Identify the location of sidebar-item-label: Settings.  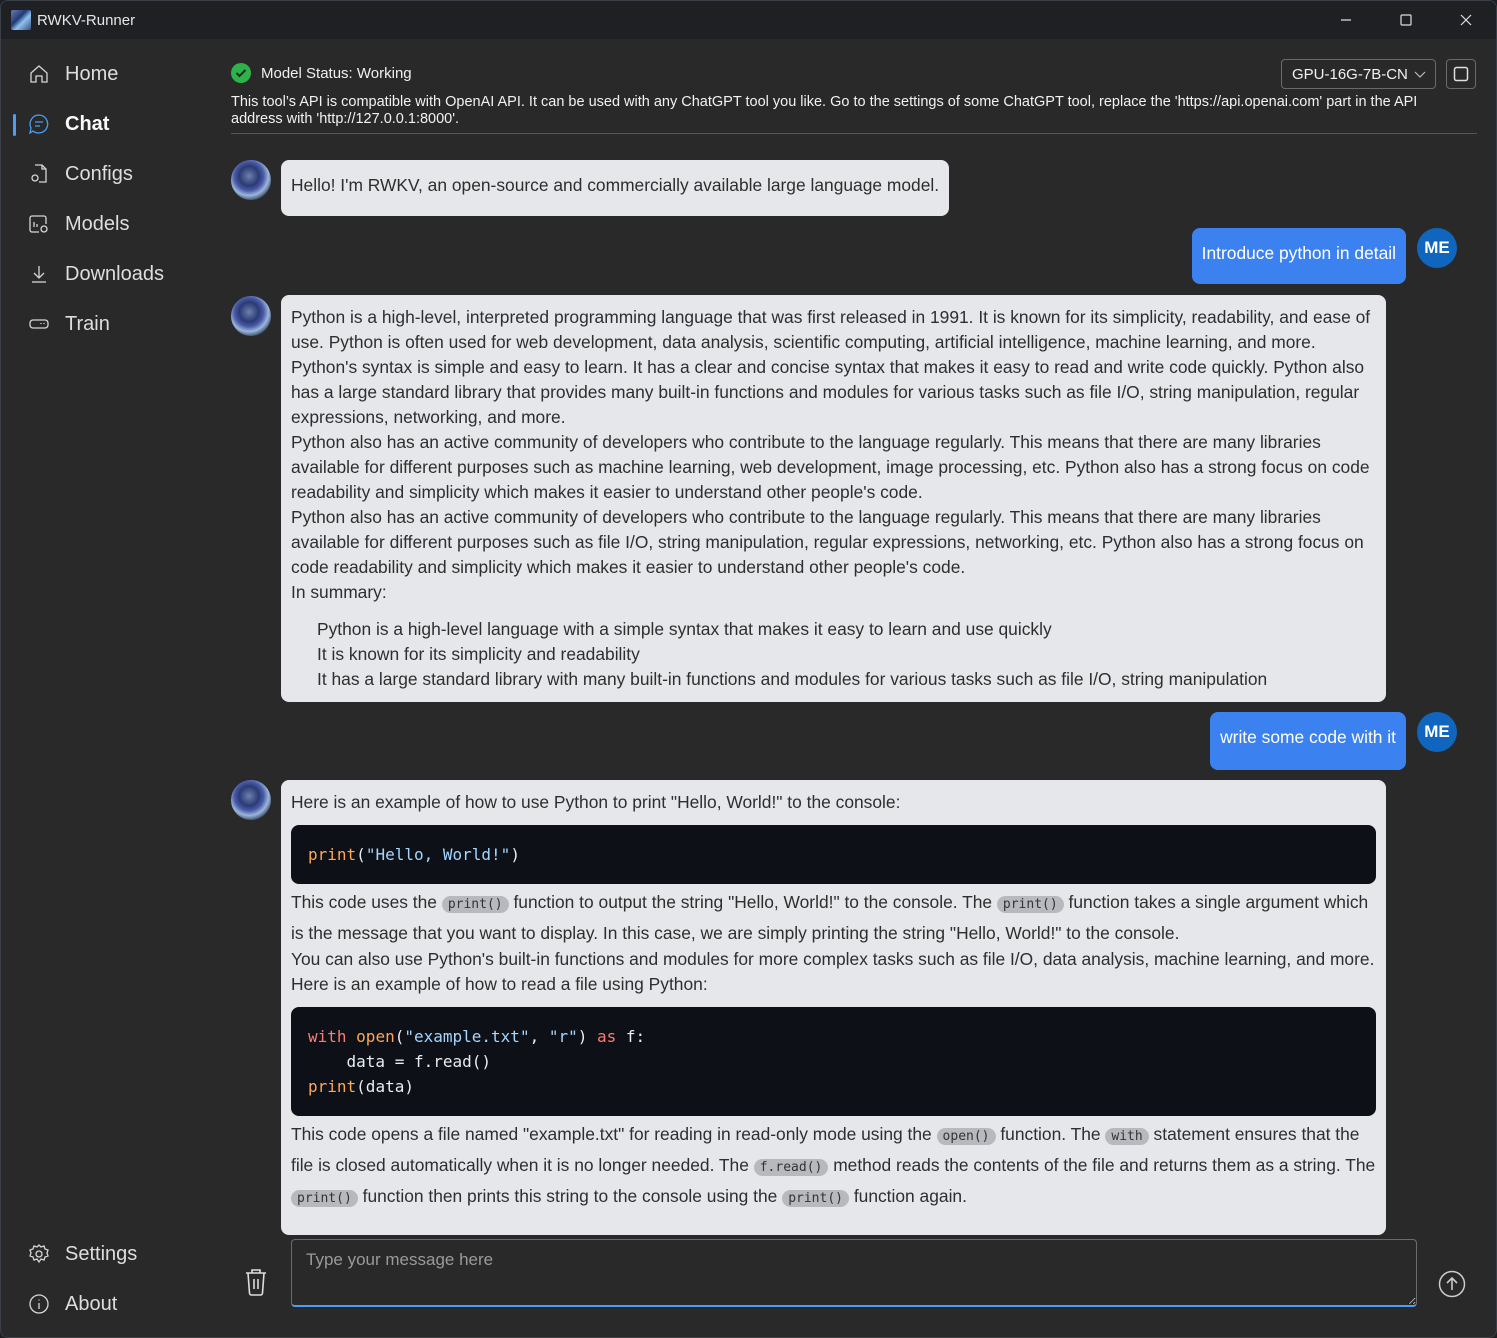
(101, 1253).